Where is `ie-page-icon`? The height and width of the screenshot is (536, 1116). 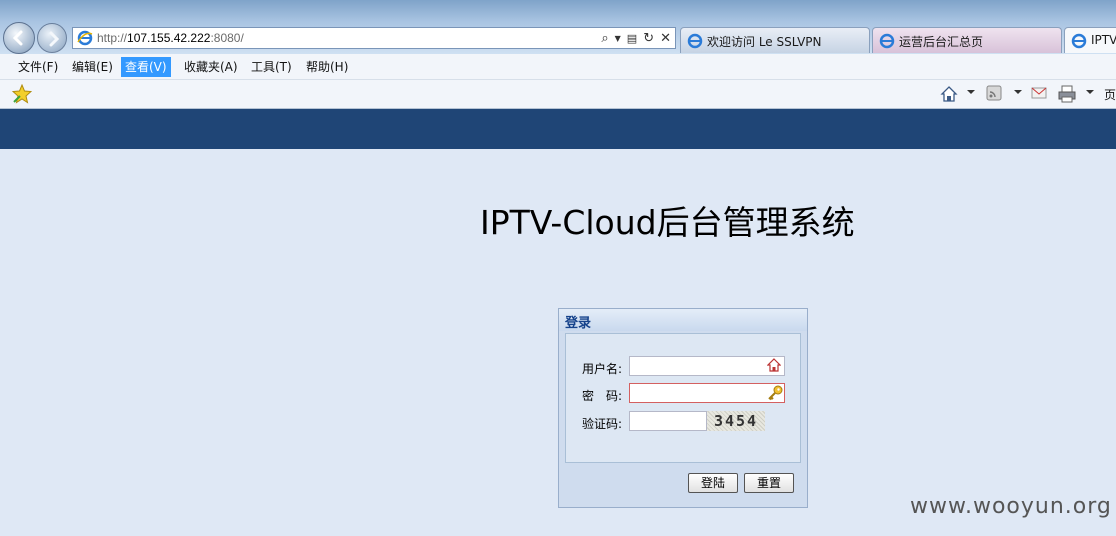 ie-page-icon is located at coordinates (85, 38).